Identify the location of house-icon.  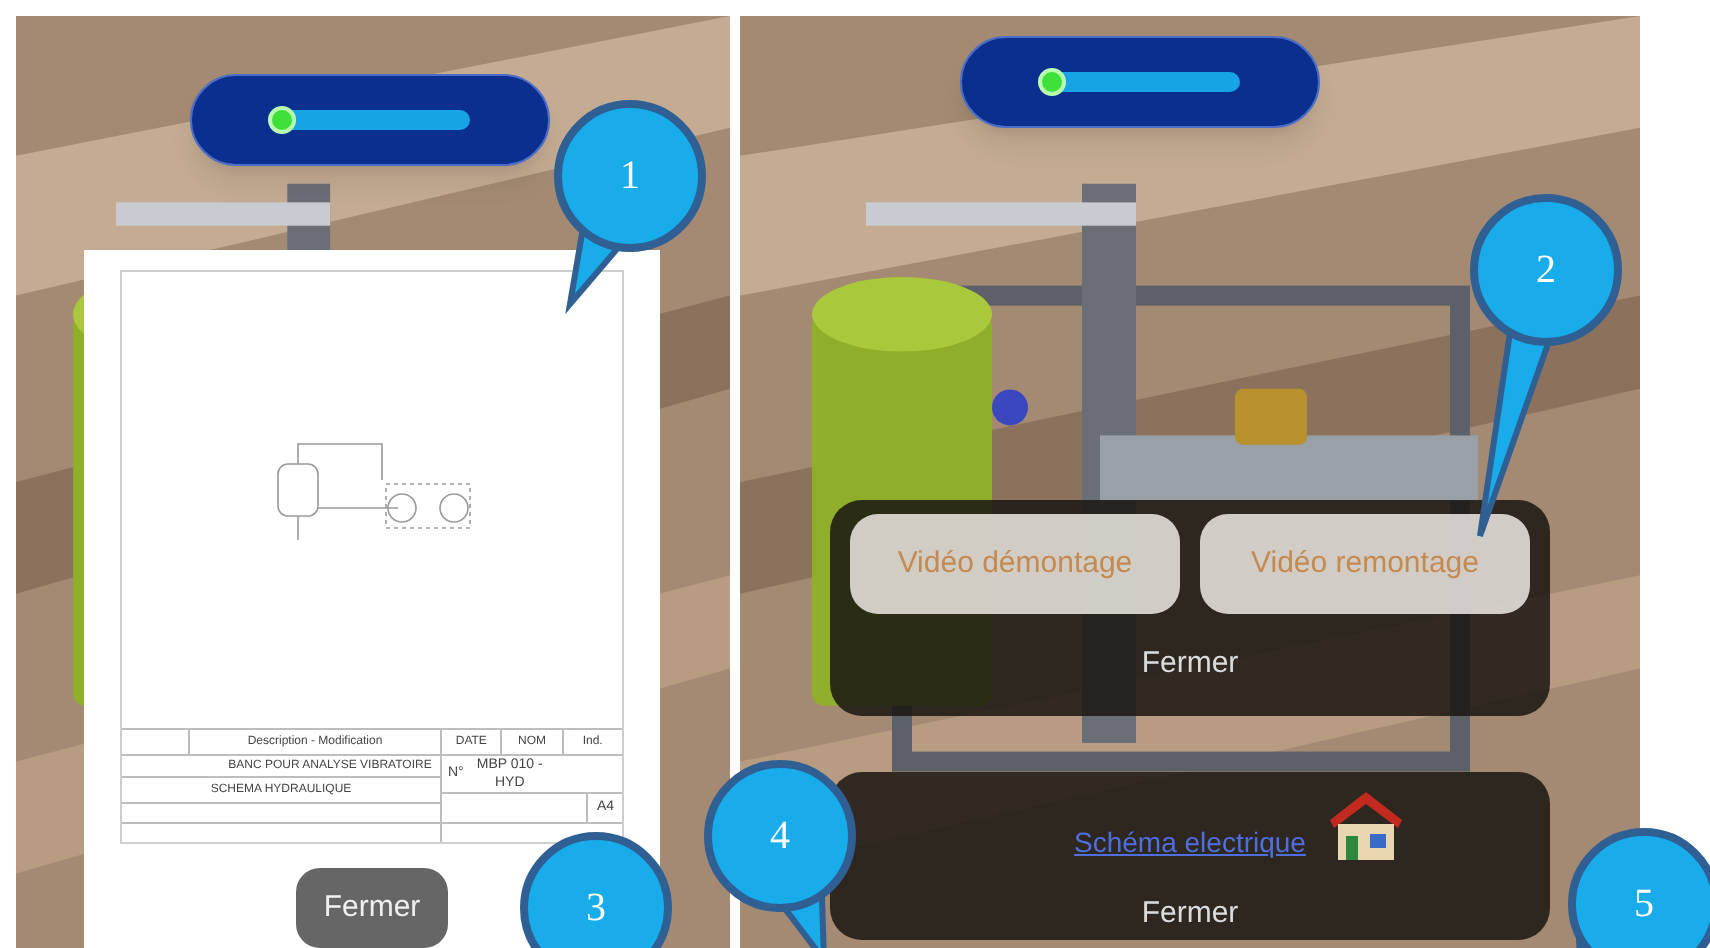
(1365, 826).